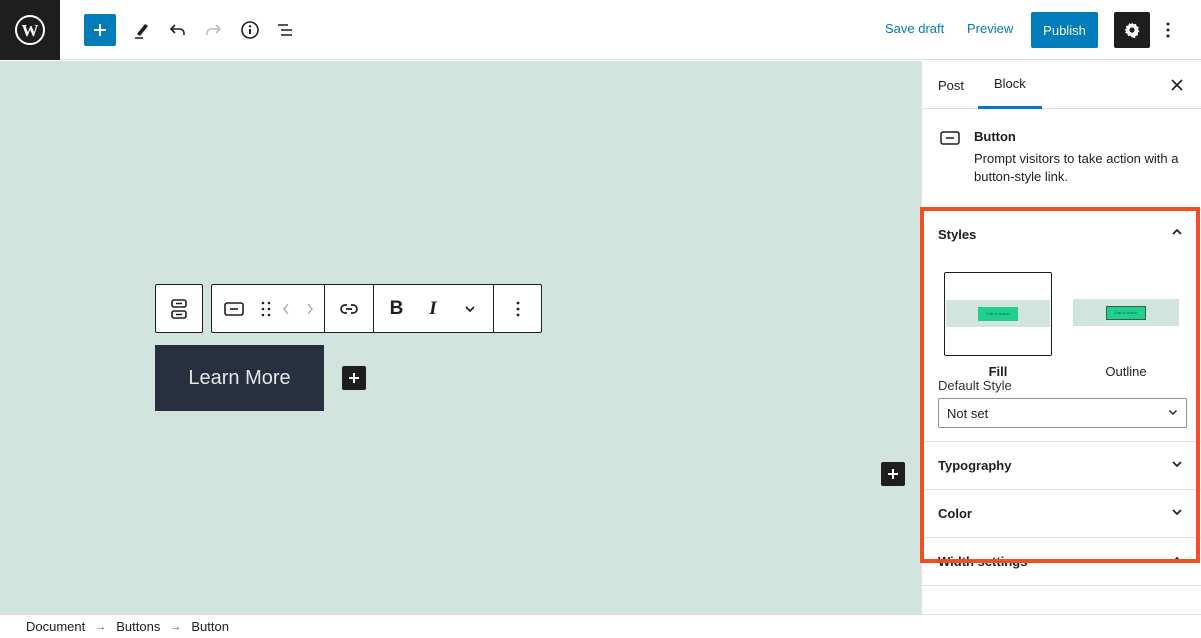 This screenshot has width=1201, height=638. Describe the element at coordinates (951, 85) in the screenshot. I see `tab-post: Post` at that location.